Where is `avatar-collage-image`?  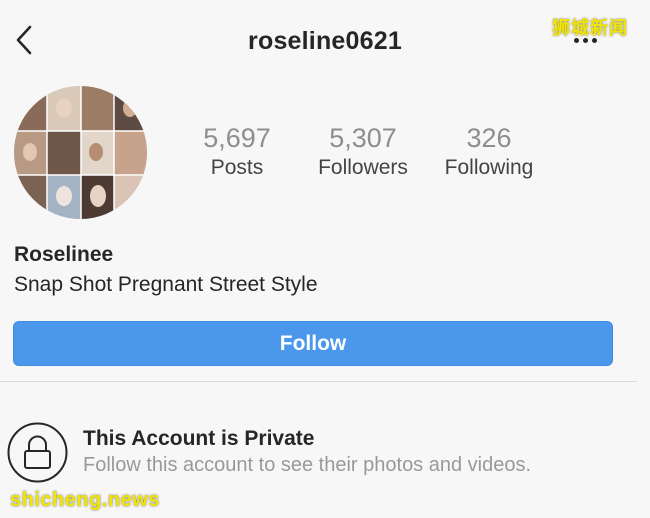 avatar-collage-image is located at coordinates (80, 152).